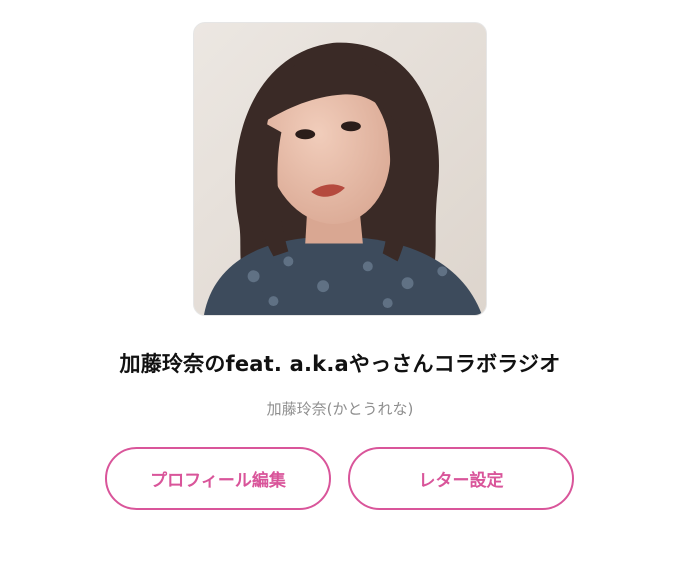 The image size is (680, 561). Describe the element at coordinates (340, 409) in the screenshot. I see `host-name: 加藤玲奈(かとうれな)` at that location.